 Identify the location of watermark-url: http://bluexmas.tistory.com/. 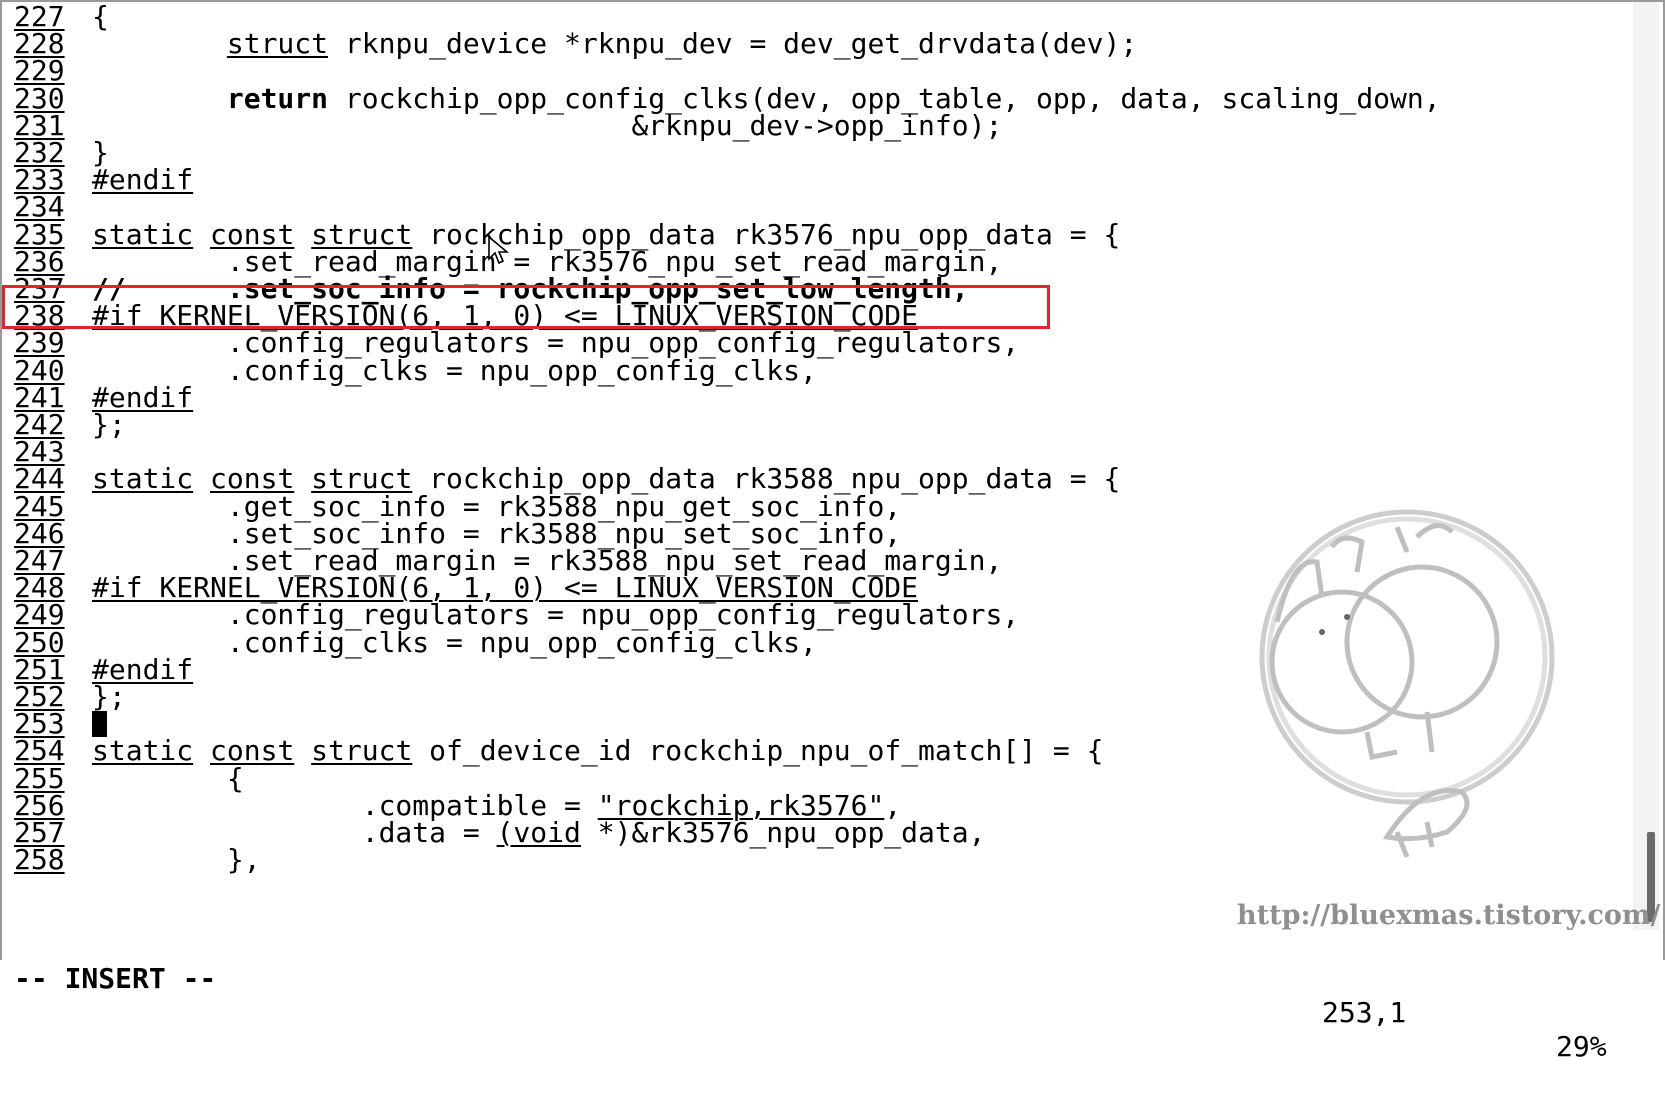
(1449, 915).